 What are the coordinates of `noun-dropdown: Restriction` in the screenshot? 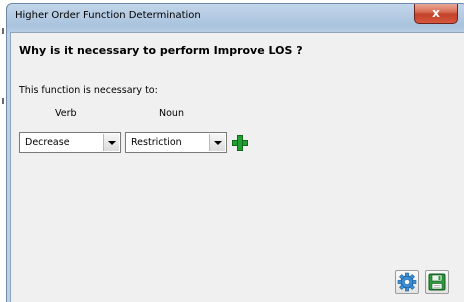 It's located at (176, 142).